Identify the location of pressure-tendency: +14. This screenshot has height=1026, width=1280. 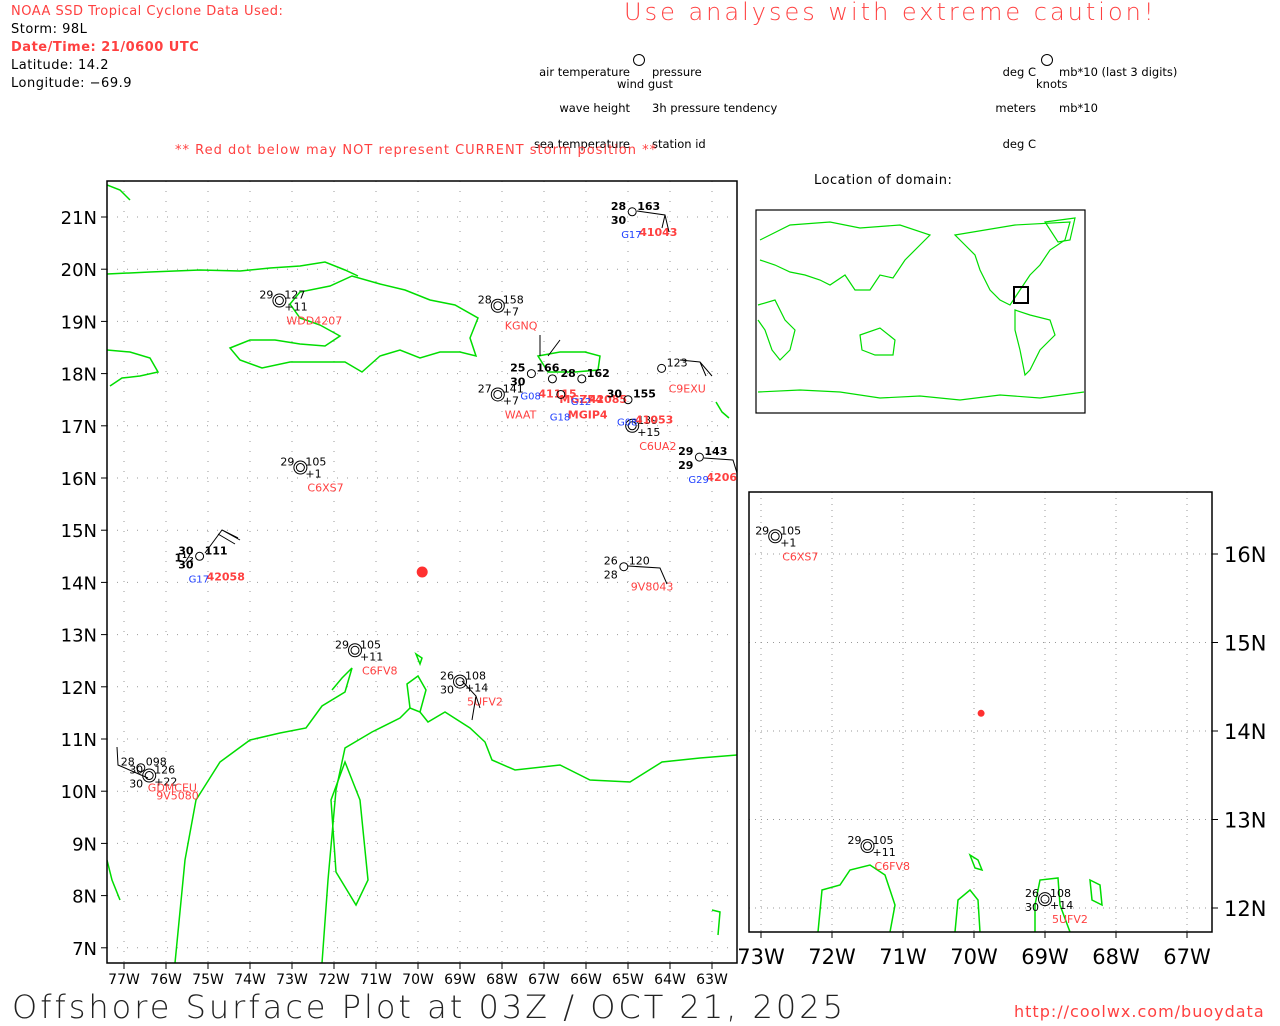
(1061, 905).